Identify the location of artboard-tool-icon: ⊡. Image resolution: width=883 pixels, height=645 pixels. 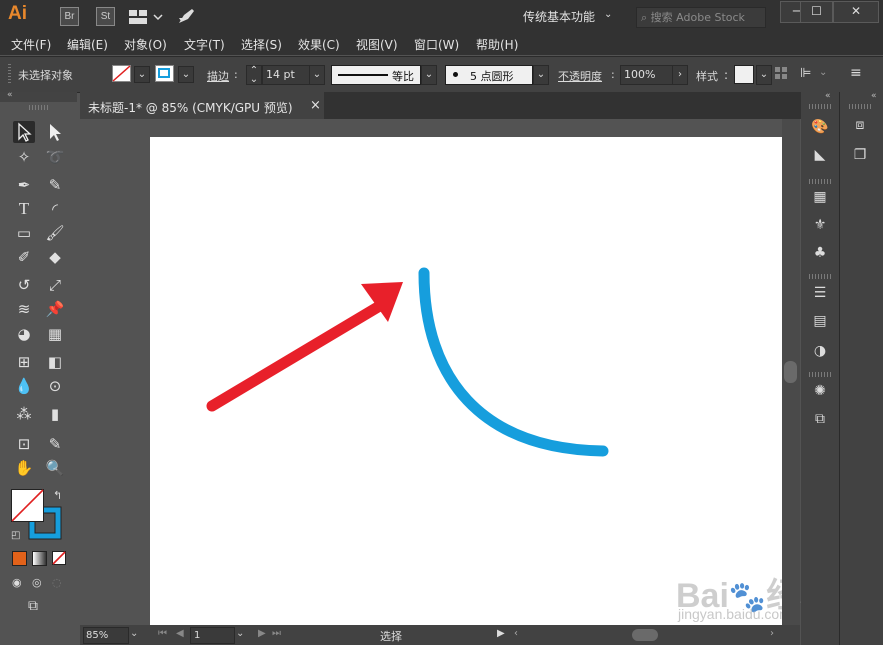
(24, 444).